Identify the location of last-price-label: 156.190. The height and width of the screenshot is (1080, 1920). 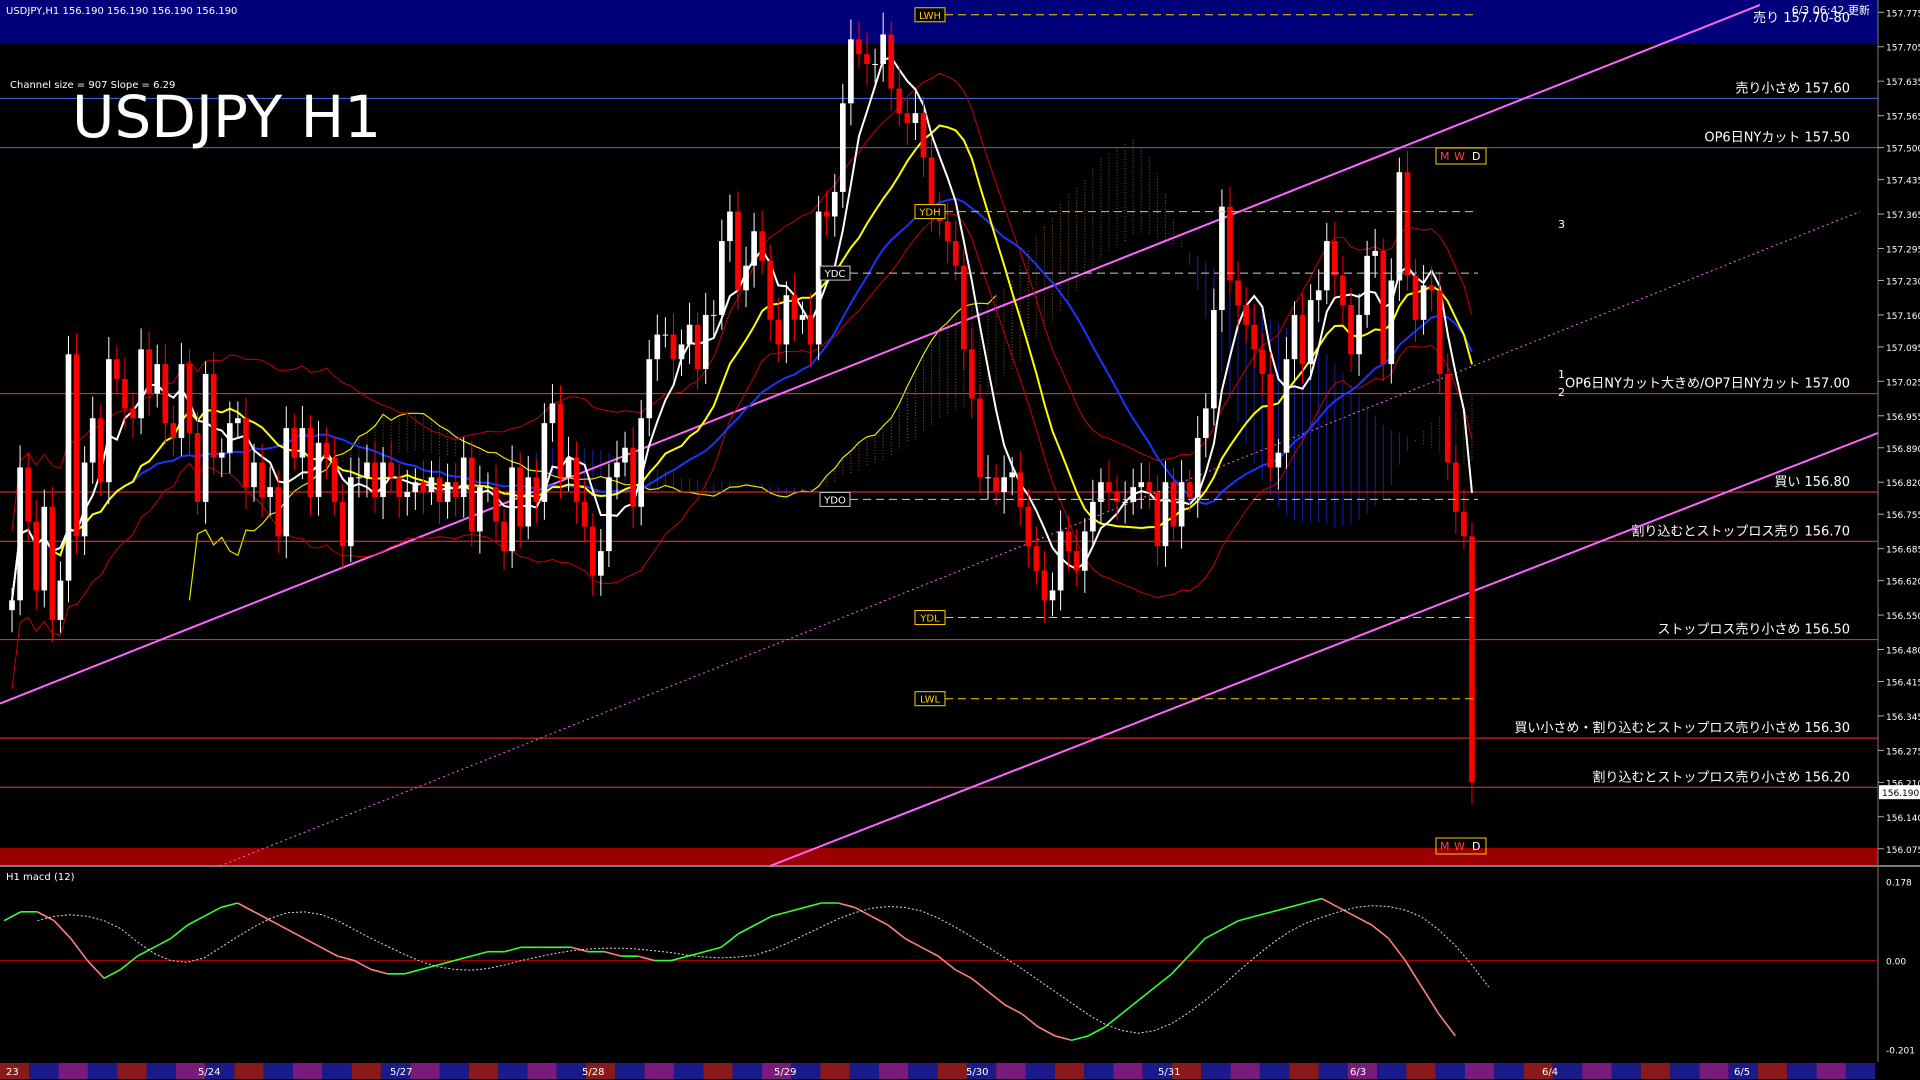
(1900, 794).